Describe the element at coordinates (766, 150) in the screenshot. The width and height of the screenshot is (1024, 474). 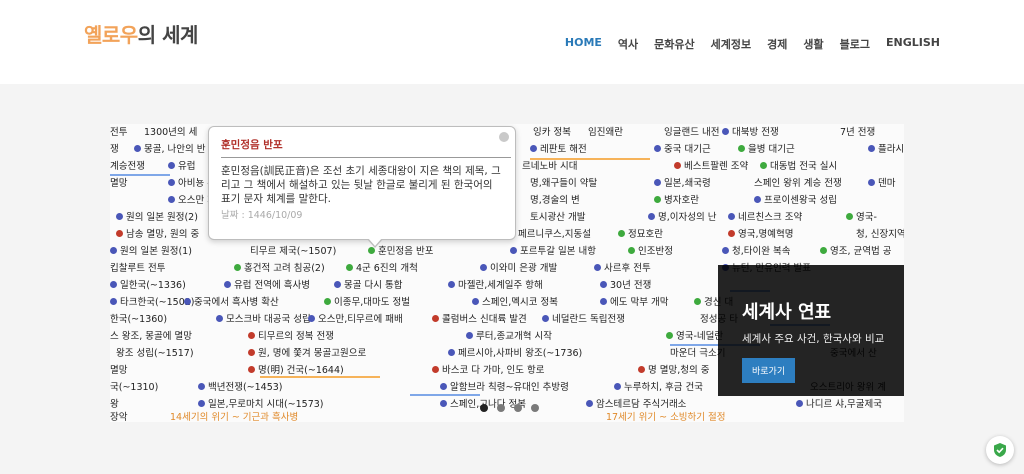
I see `timeline-event-label: 을병 대기근` at that location.